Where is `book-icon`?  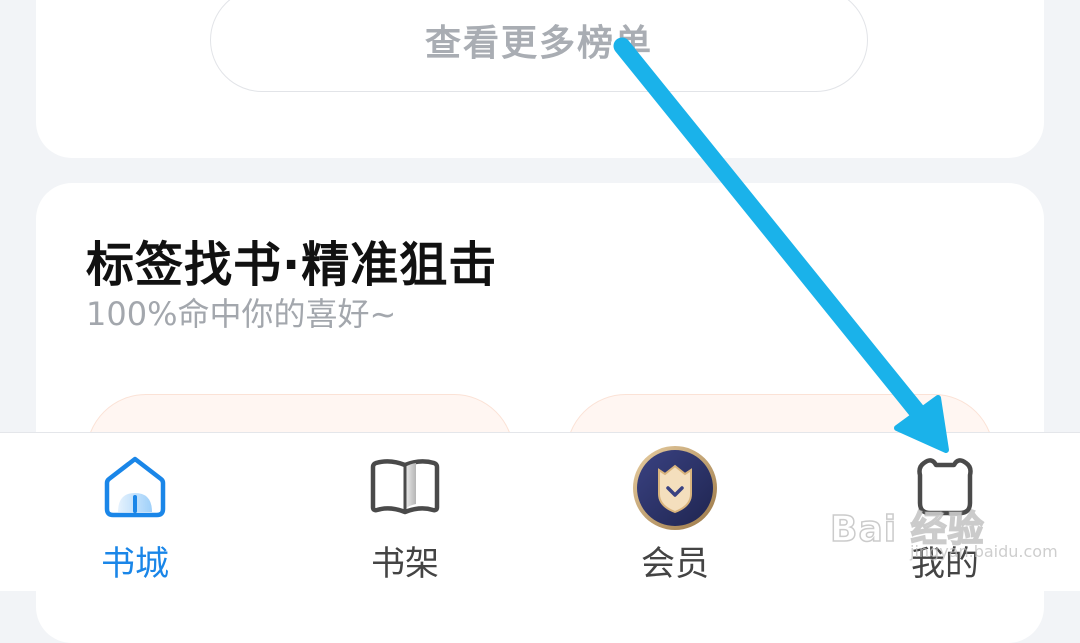
book-icon is located at coordinates (405, 489).